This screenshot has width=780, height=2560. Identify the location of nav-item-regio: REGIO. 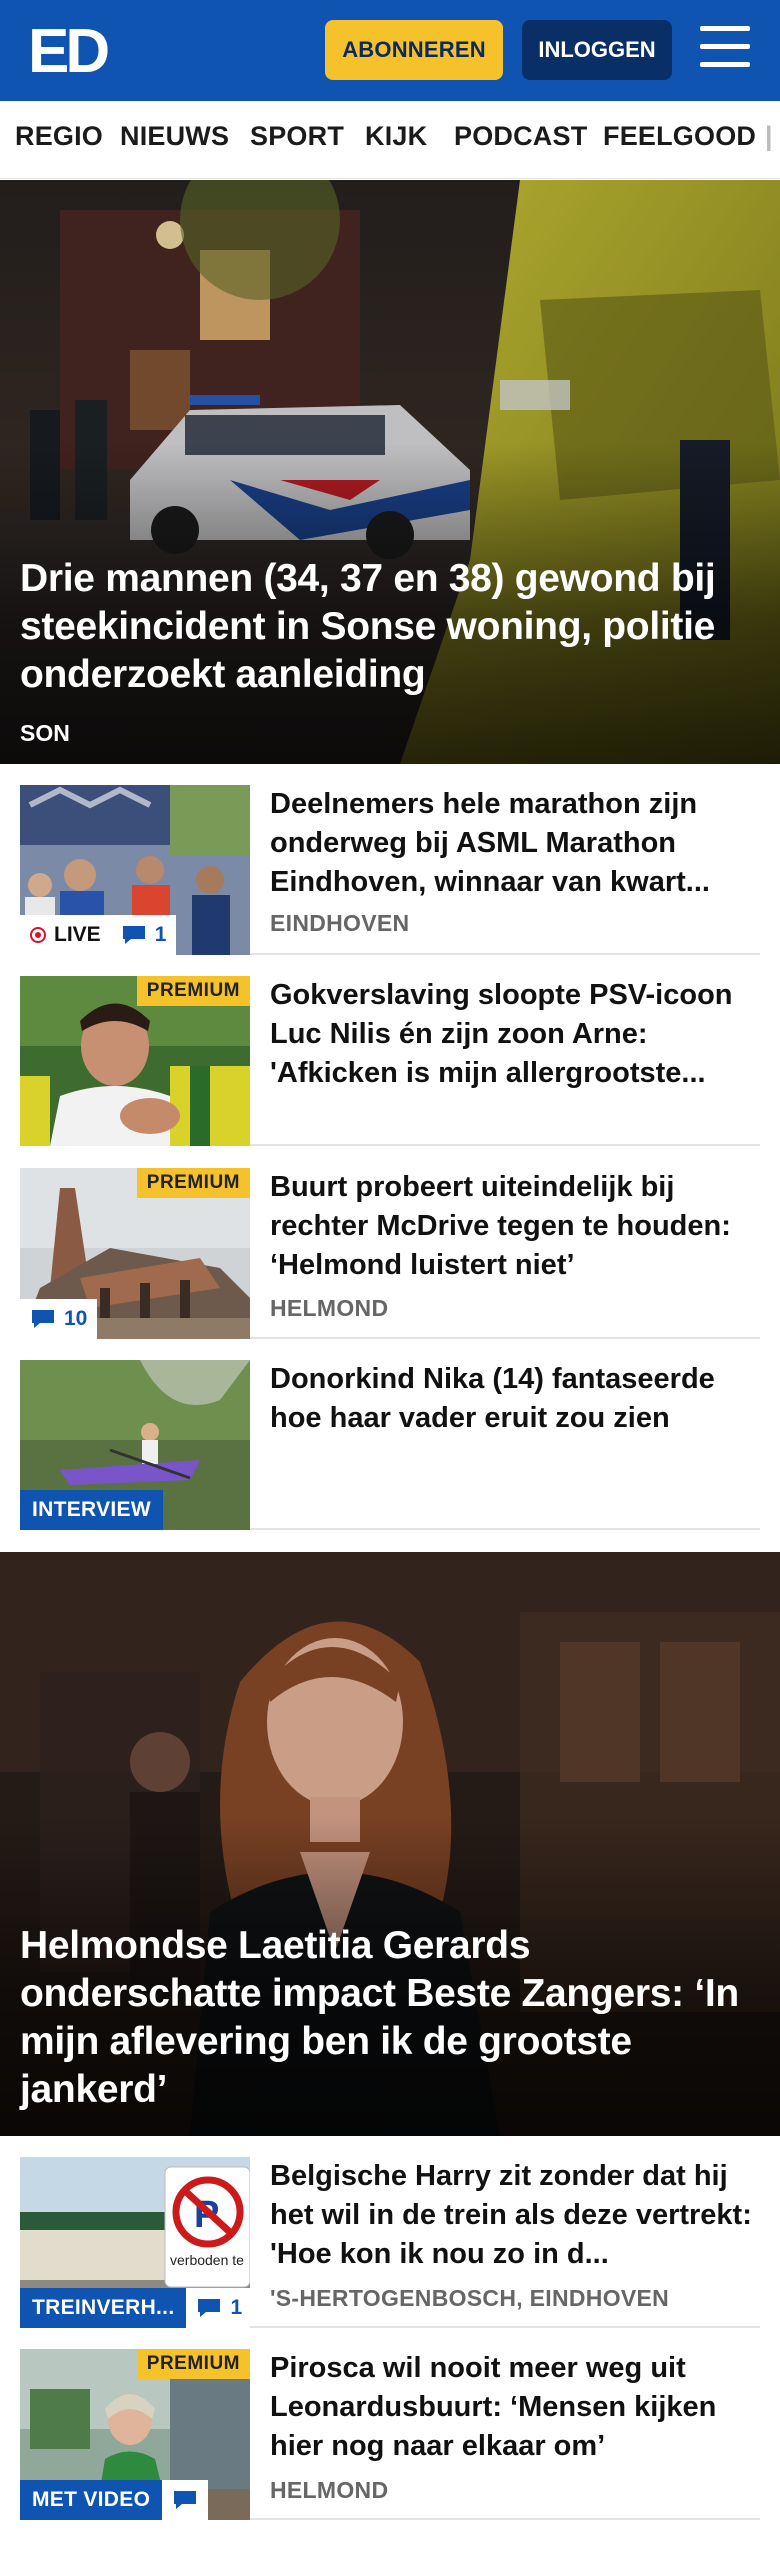
(59, 136).